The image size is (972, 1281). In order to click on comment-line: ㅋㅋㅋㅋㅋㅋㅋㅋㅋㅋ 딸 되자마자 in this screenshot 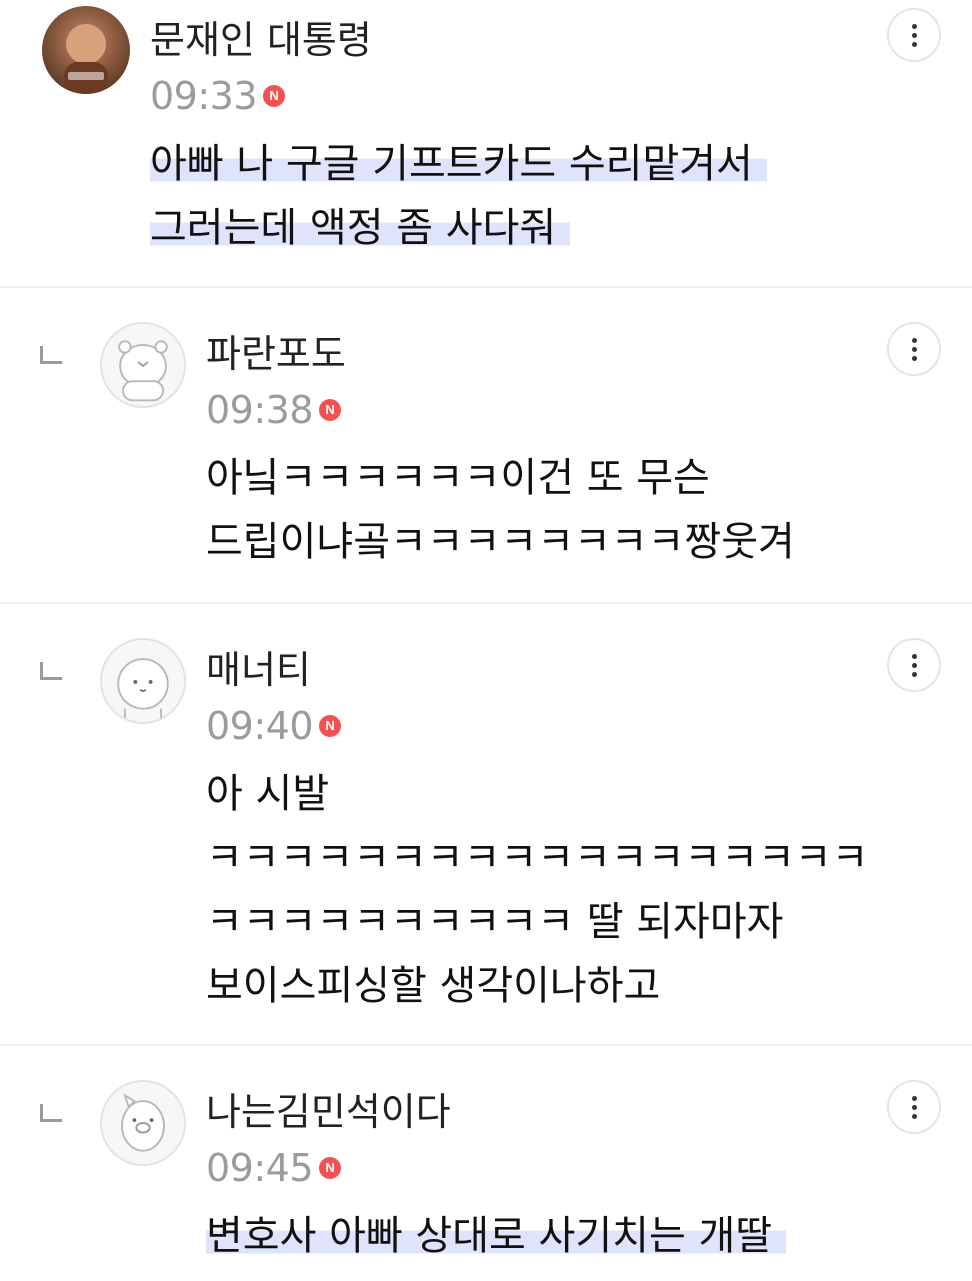, I will do `click(495, 922)`.